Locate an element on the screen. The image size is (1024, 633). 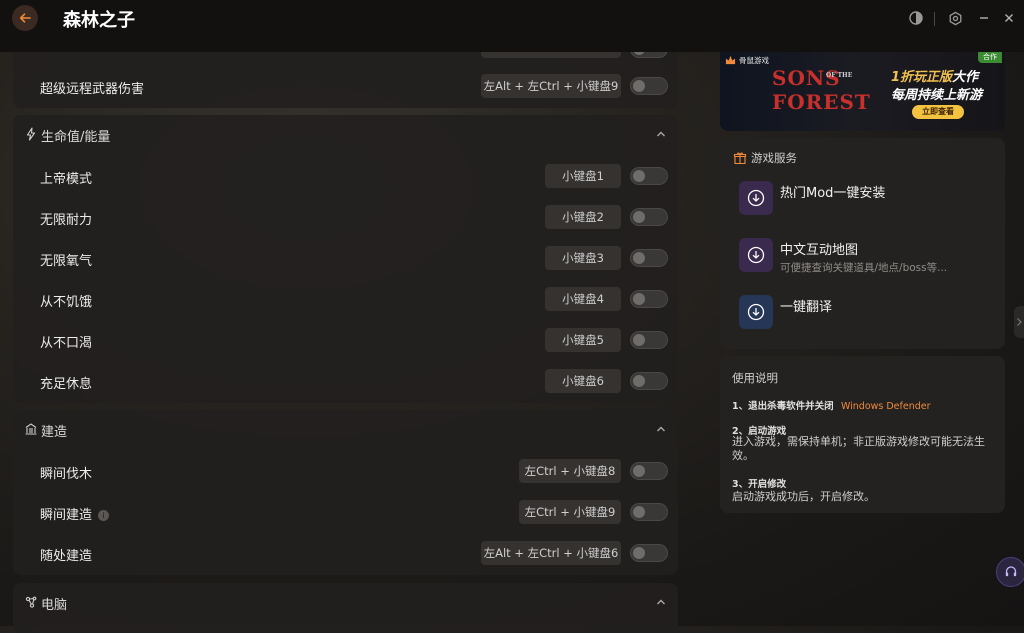
promo-line2: 每周持续上新游 is located at coordinates (937, 95).